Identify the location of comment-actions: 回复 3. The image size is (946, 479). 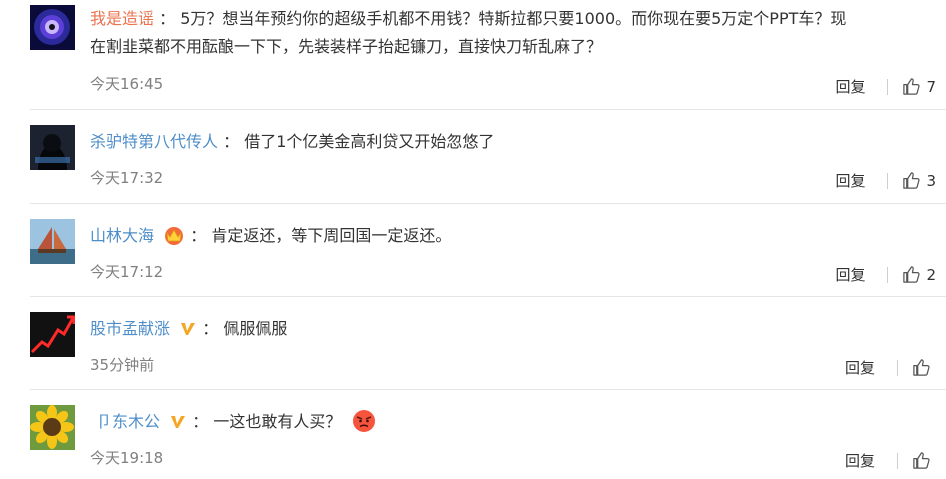
(885, 180).